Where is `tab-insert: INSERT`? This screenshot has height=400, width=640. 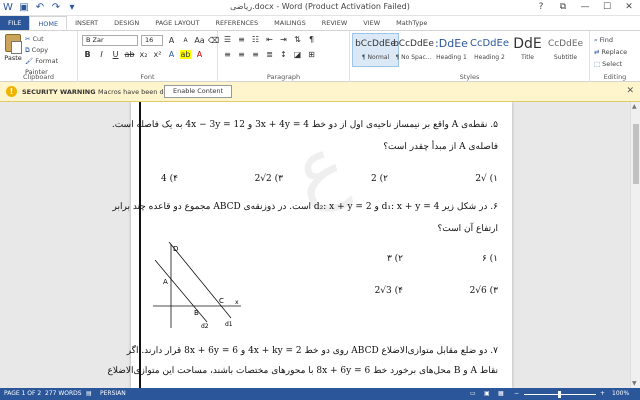
tab-insert: INSERT is located at coordinates (86, 23).